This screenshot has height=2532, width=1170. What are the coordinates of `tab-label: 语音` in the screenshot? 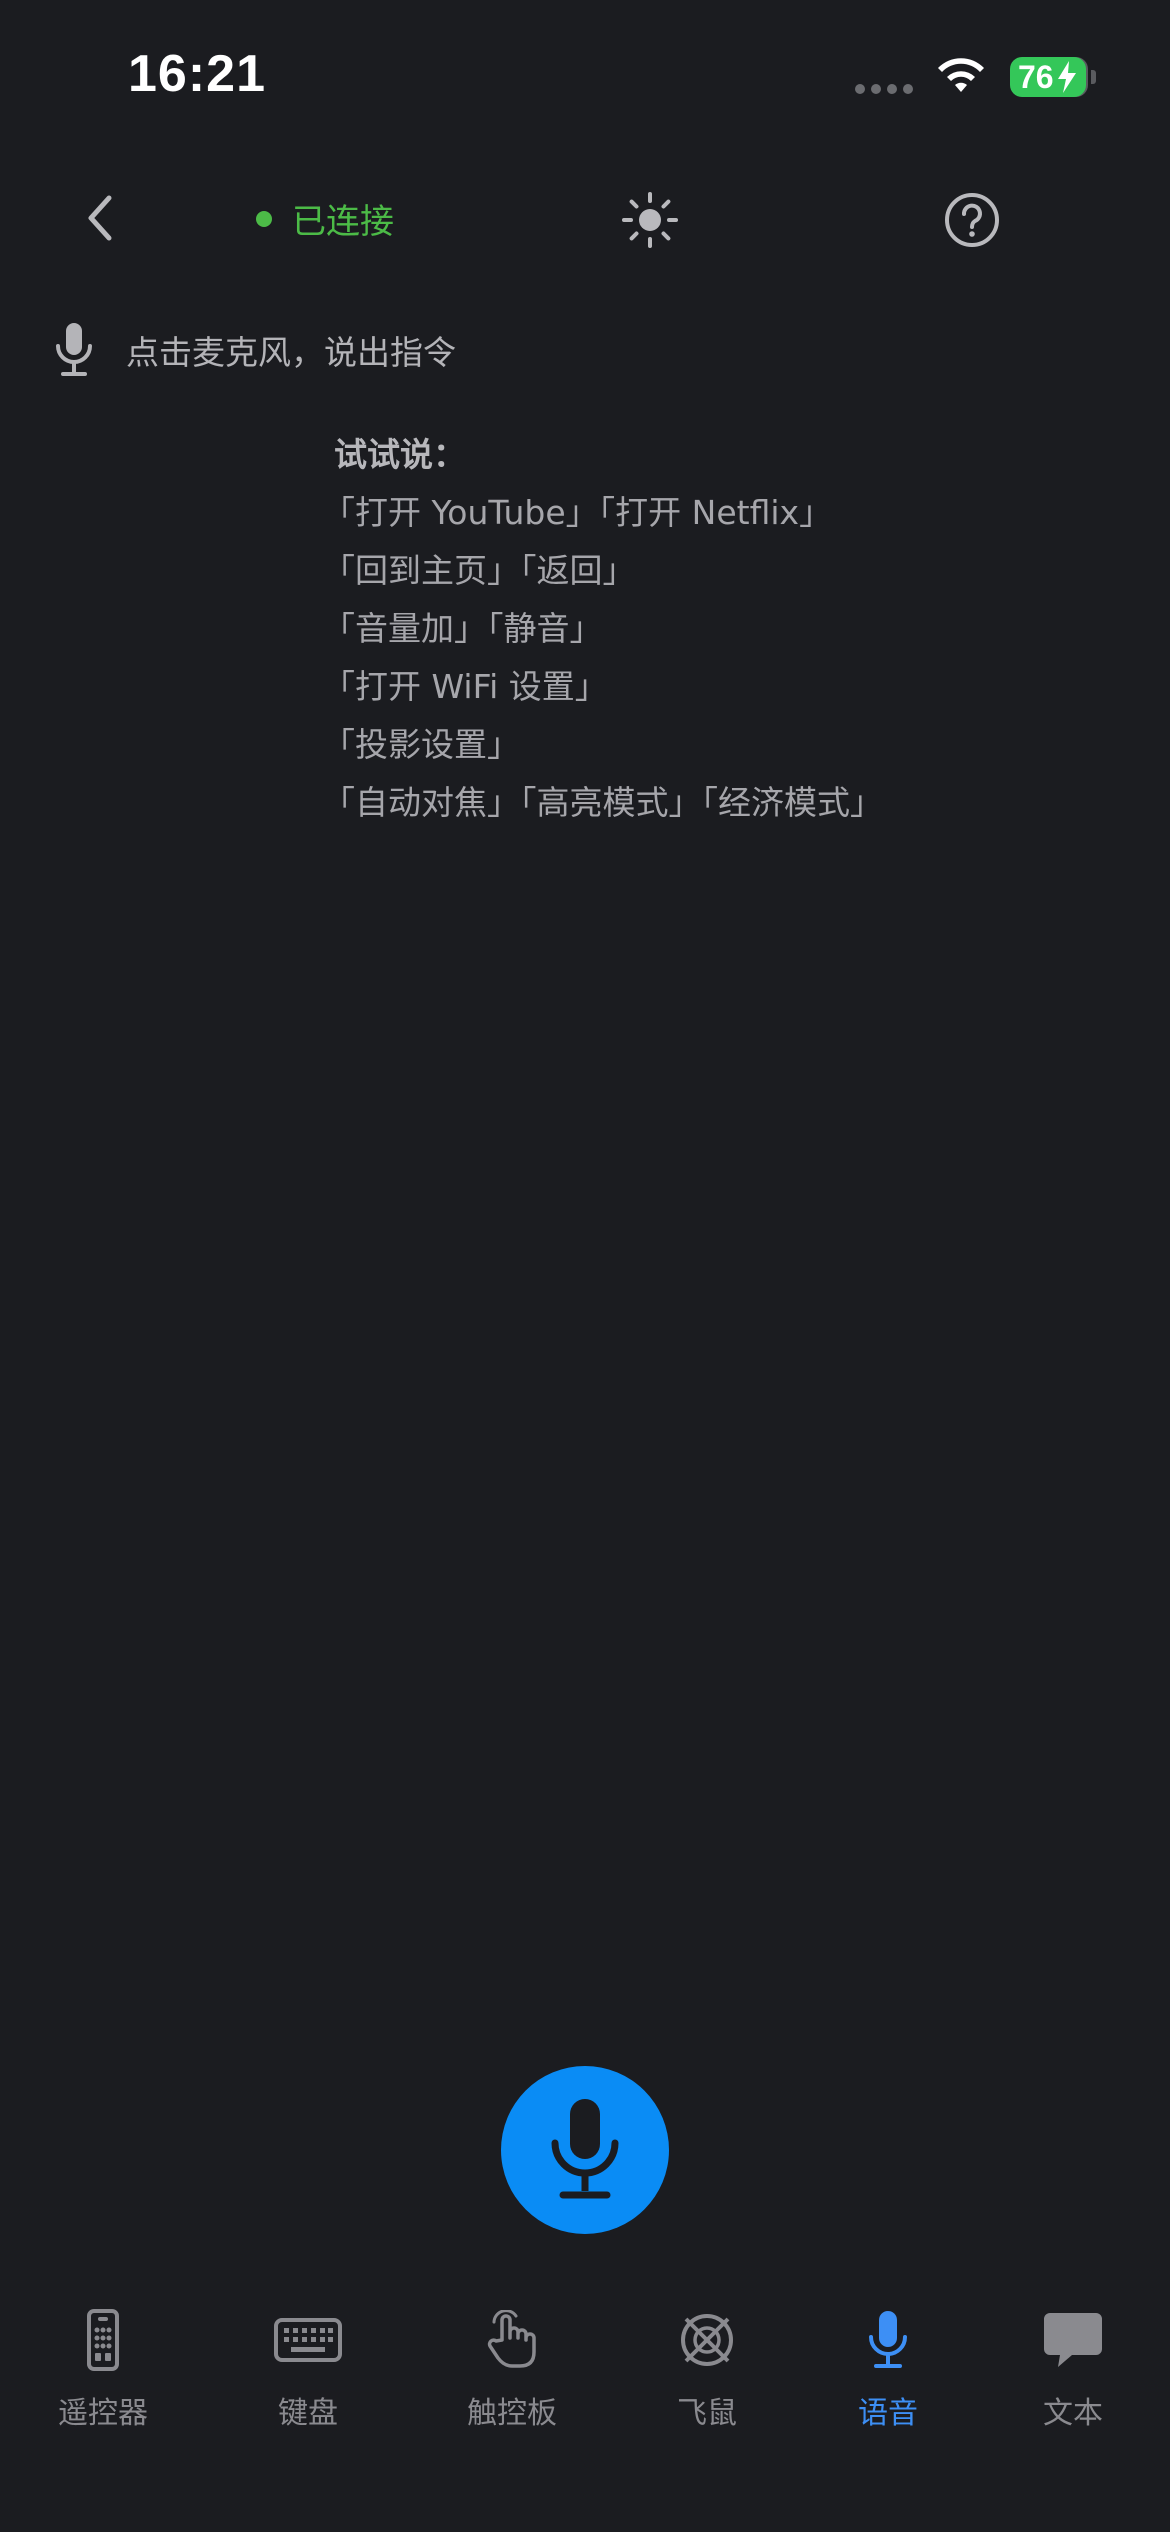 It's located at (888, 2413).